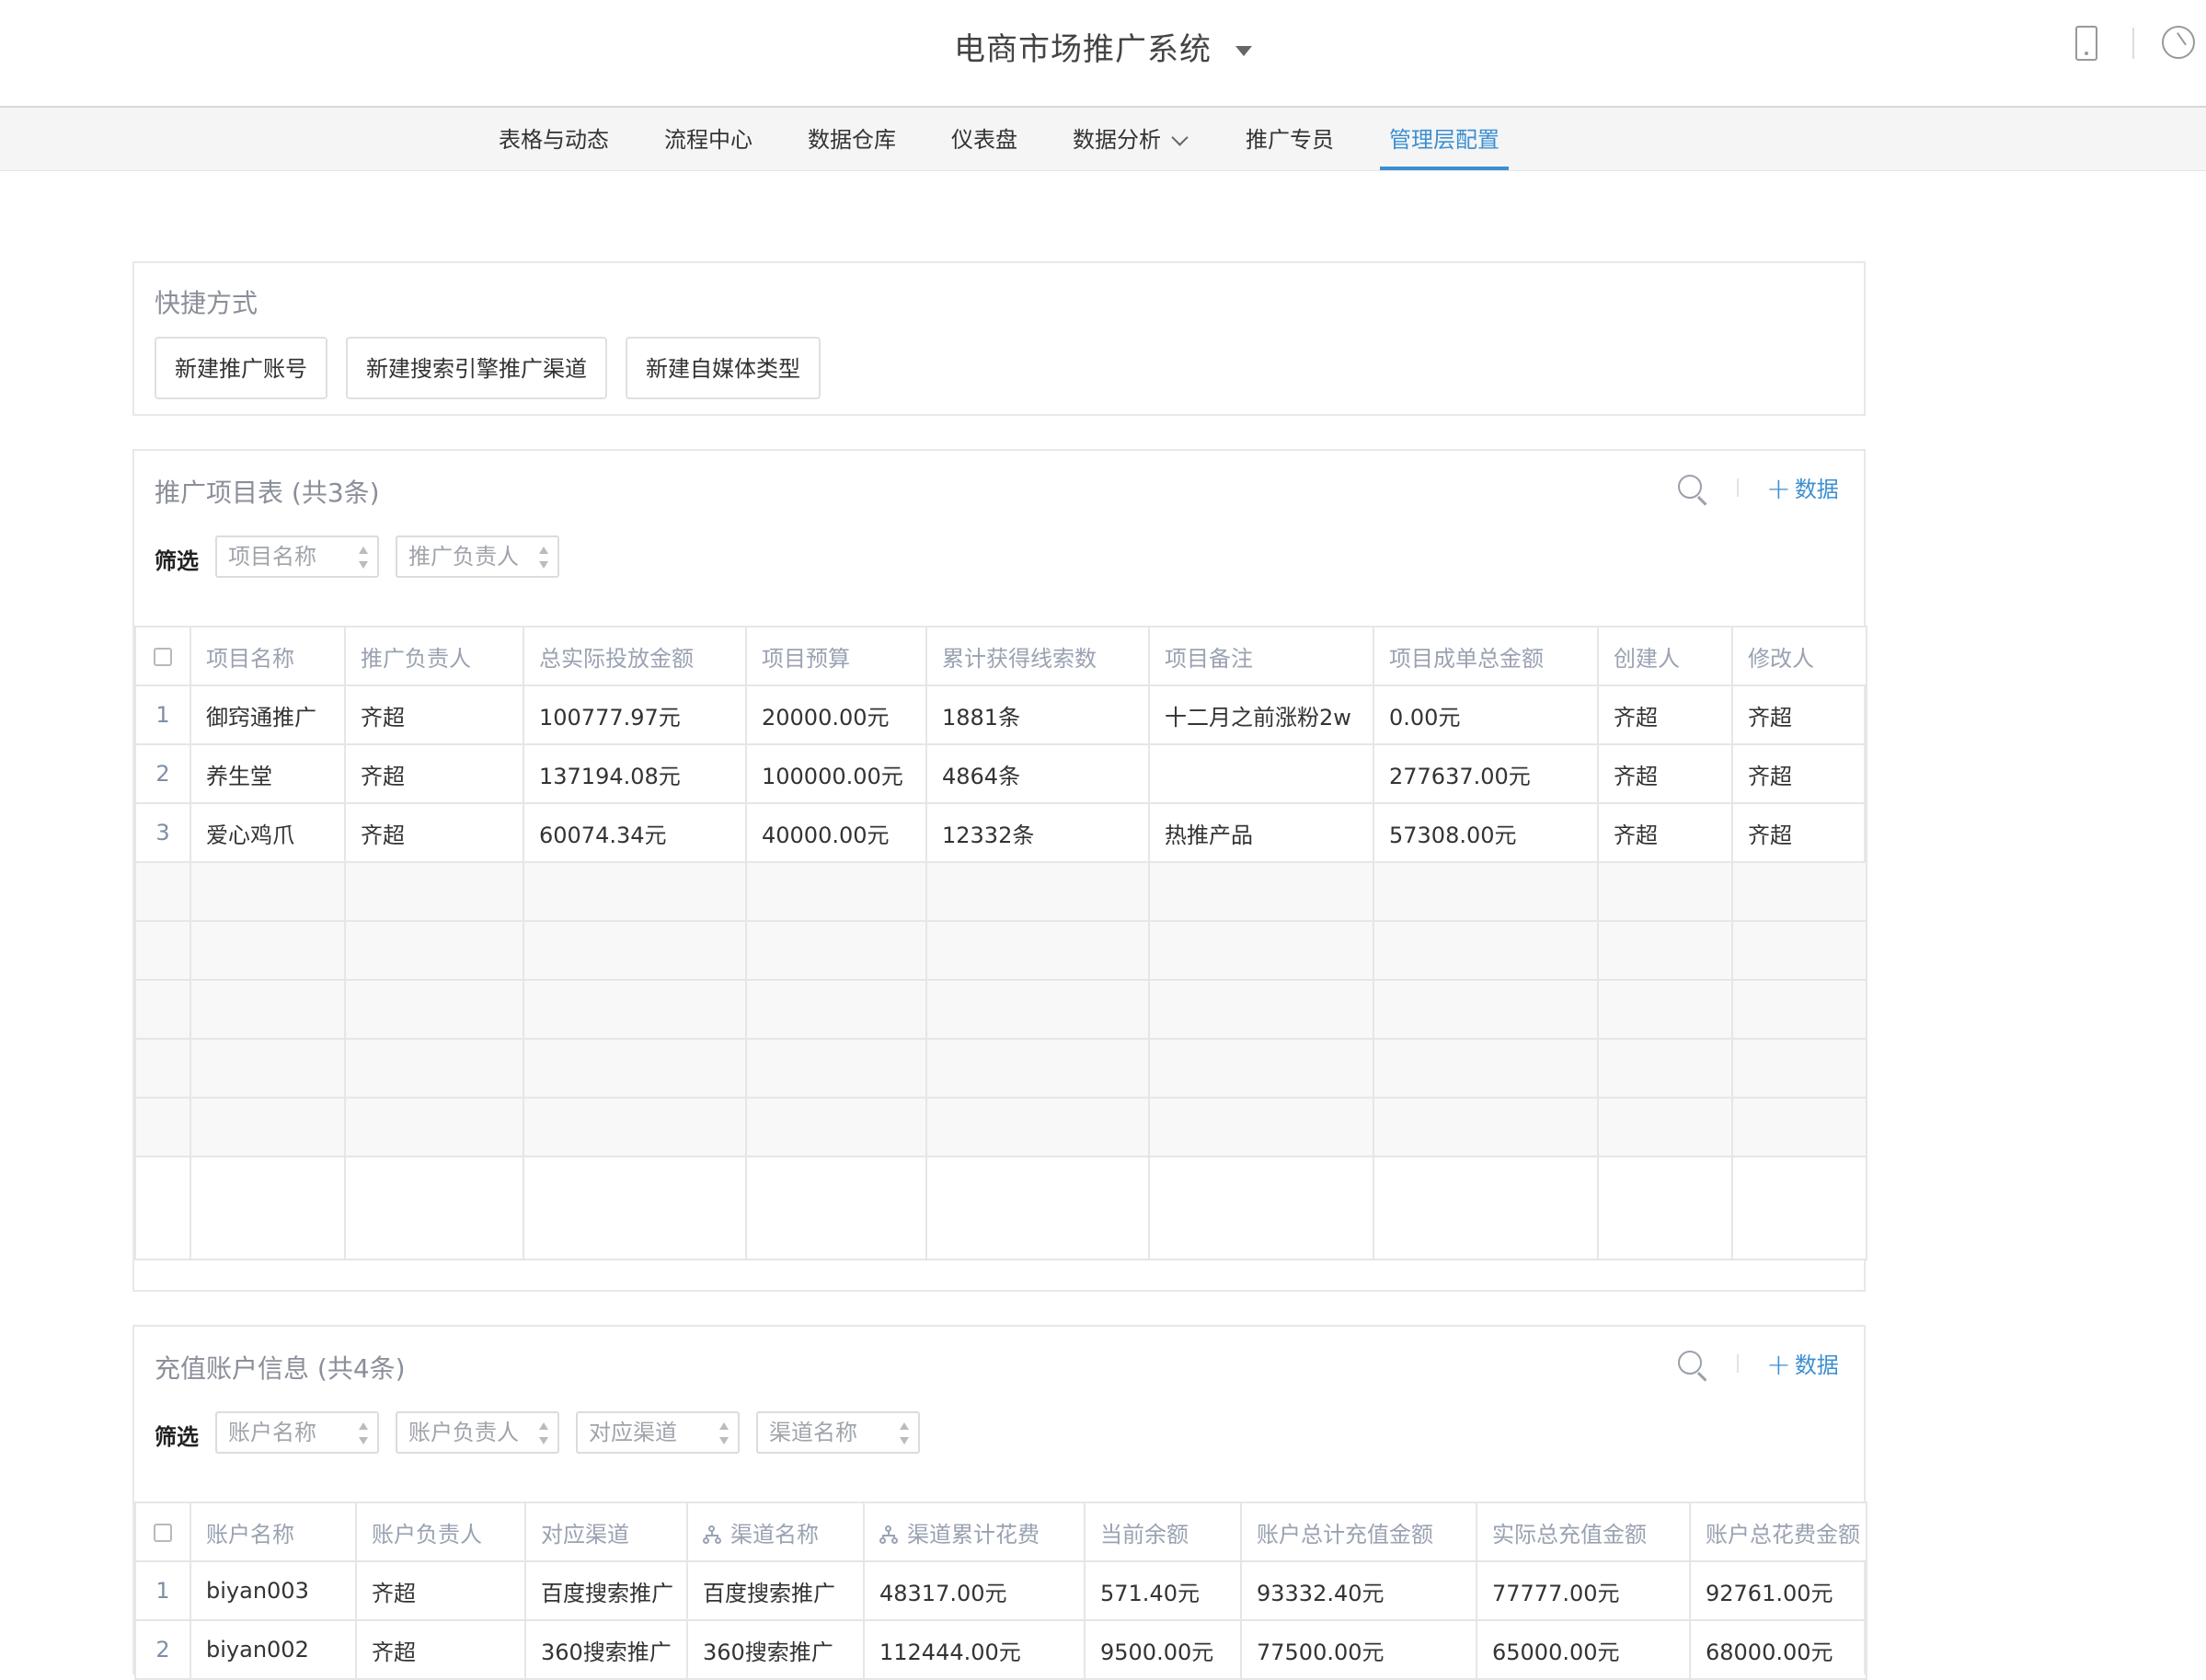  I want to click on table-cell: 御窍通推广, so click(268, 715).